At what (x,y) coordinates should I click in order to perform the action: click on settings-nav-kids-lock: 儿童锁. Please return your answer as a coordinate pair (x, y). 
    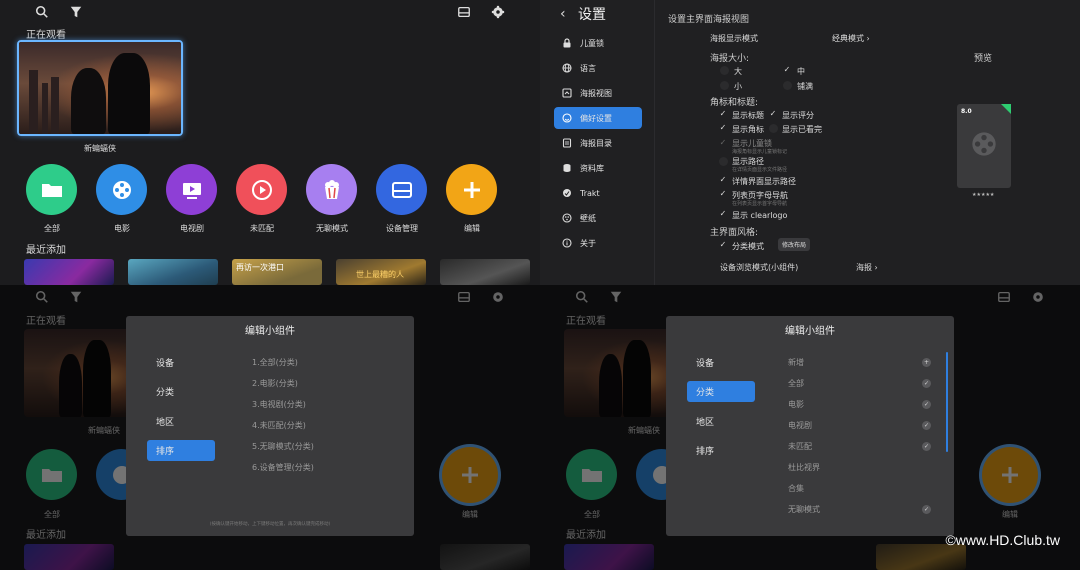
    Looking at the image, I should click on (598, 43).